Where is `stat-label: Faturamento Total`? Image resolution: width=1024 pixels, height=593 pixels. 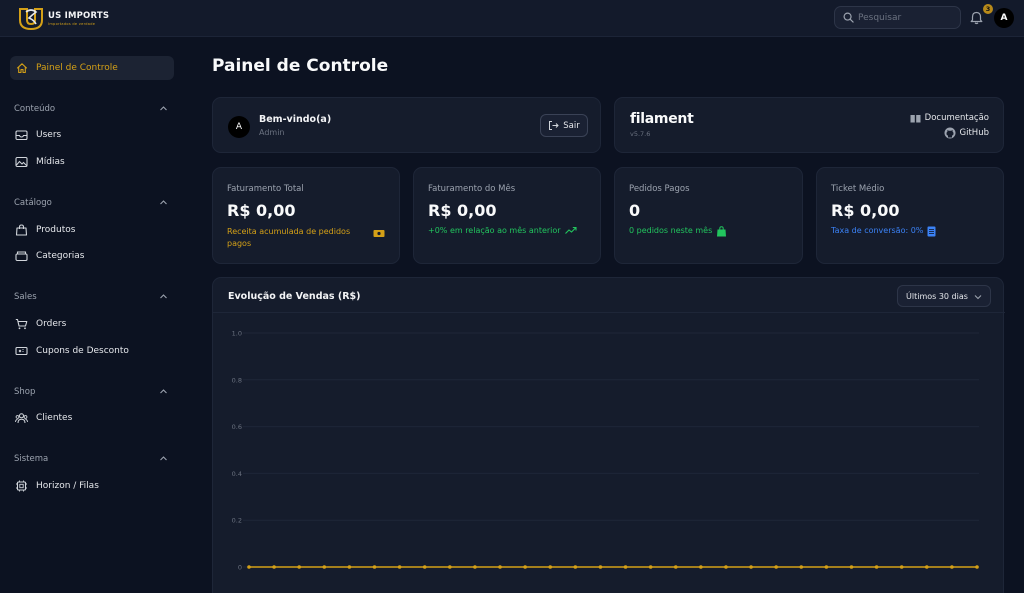
stat-label: Faturamento Total is located at coordinates (265, 189).